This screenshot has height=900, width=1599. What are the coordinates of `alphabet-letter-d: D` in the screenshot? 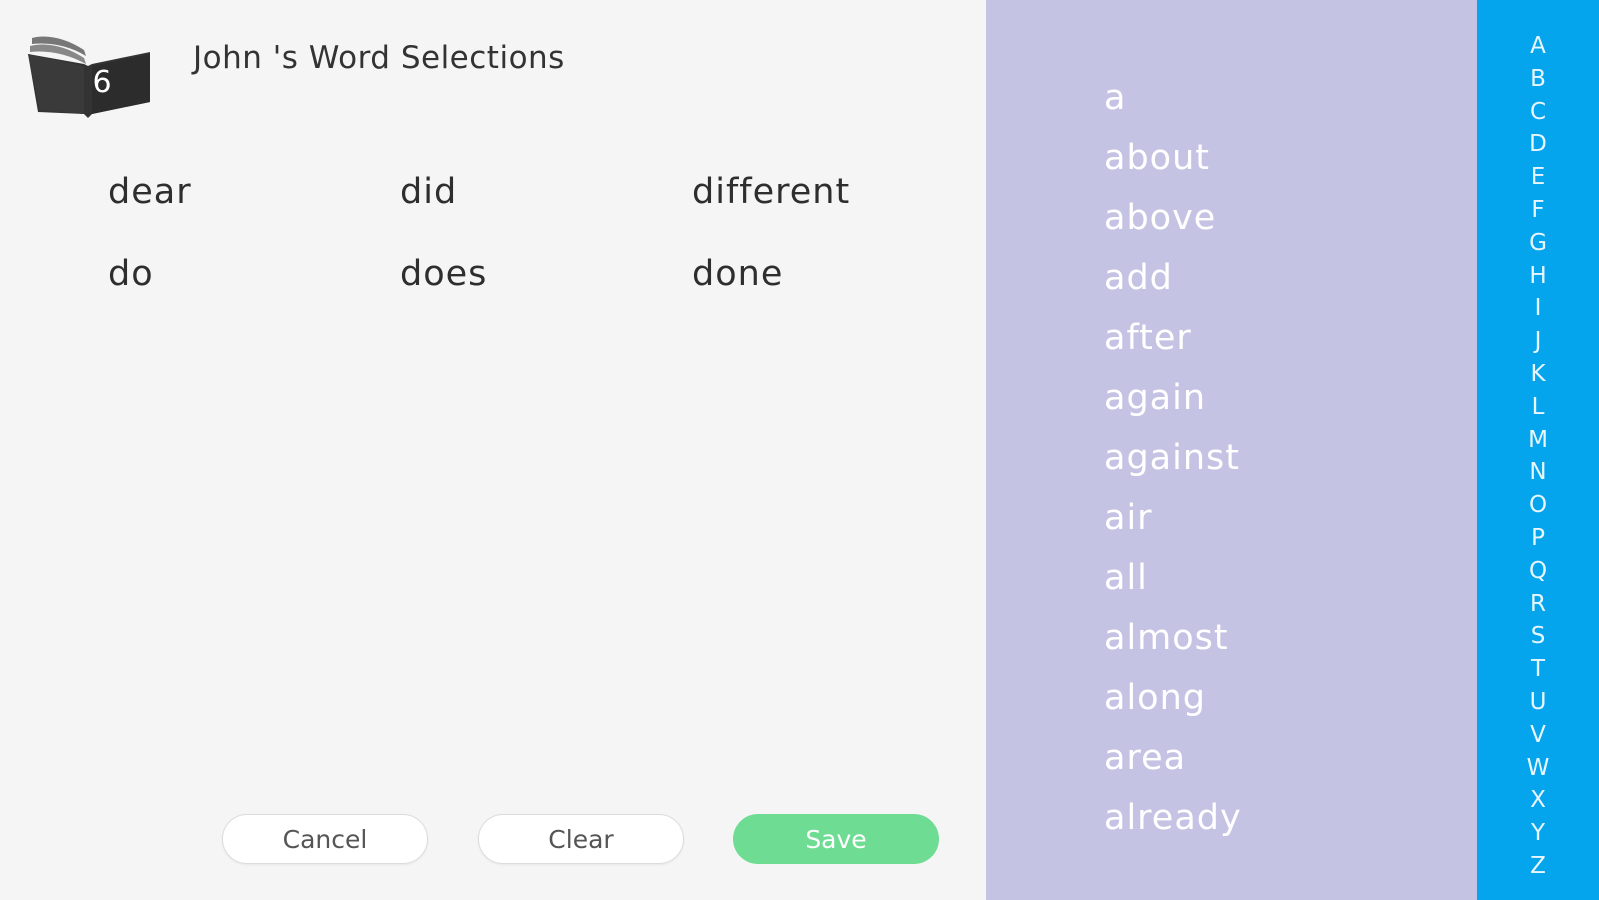 It's located at (1538, 144).